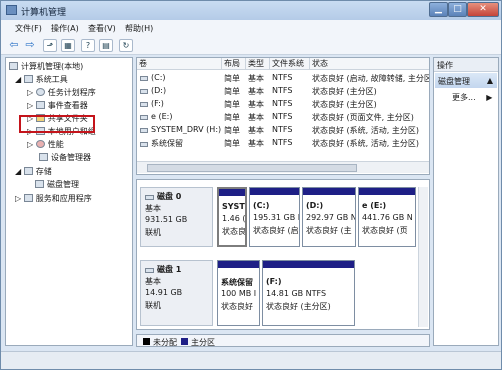 The height and width of the screenshot is (370, 502). Describe the element at coordinates (181, 90) in the screenshot. I see `volume-name: (D:)` at that location.